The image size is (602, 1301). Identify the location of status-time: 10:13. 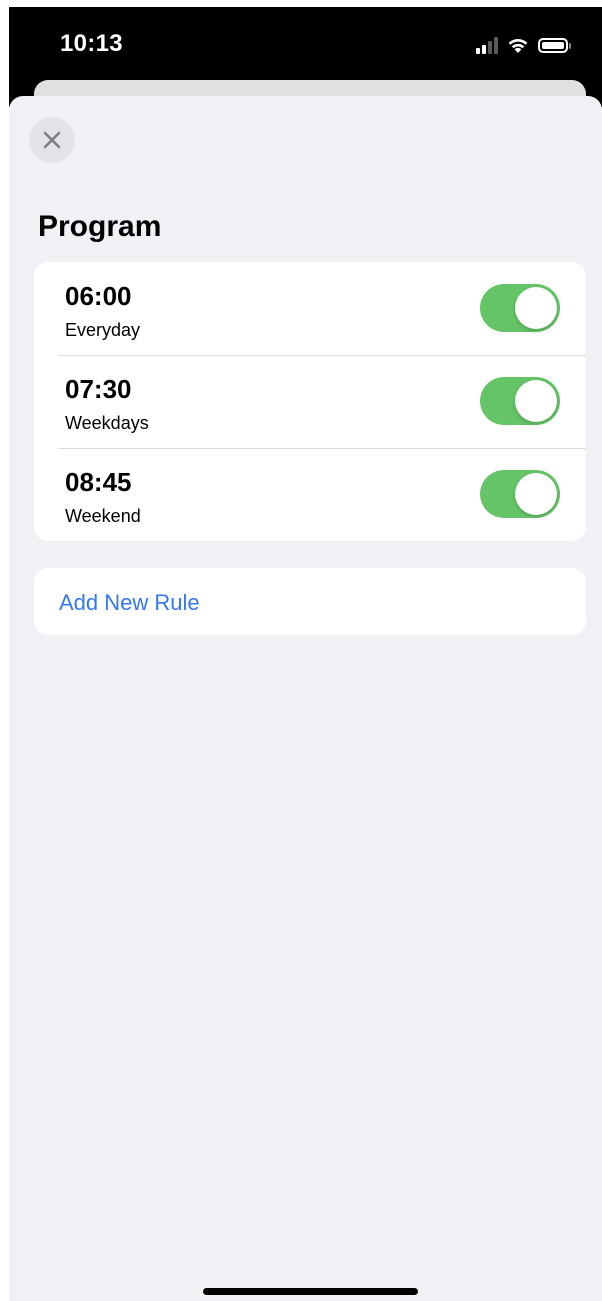
(91, 43).